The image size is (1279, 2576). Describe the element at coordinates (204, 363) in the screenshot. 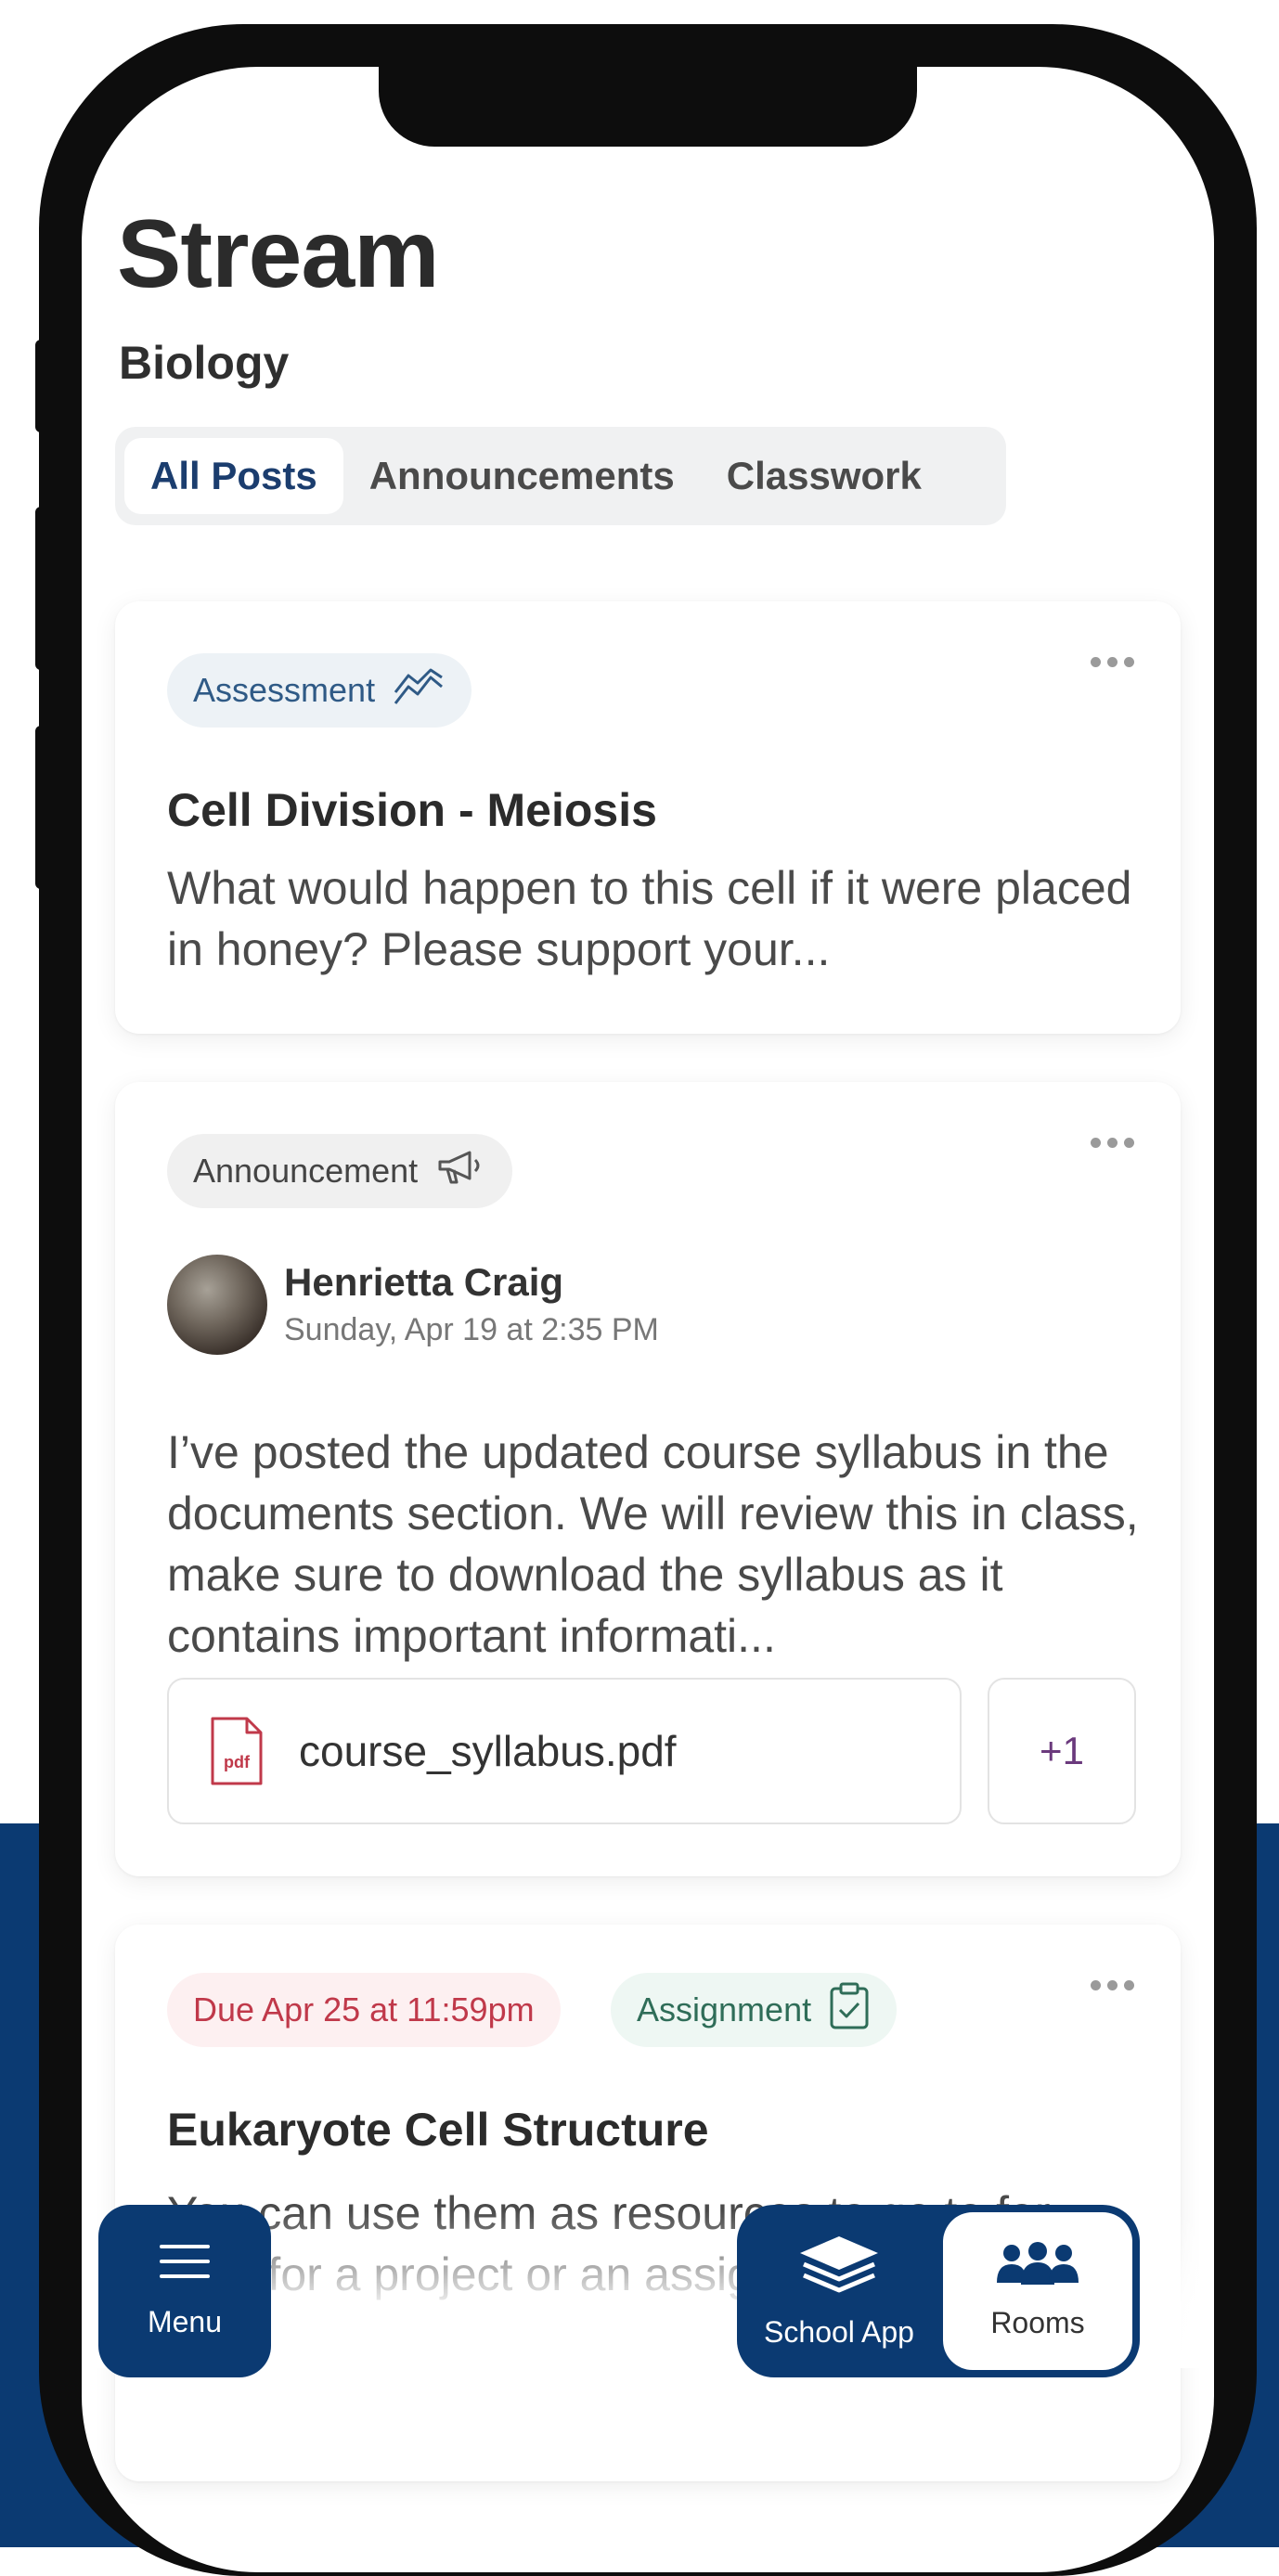

I see `class-name: Biology` at that location.